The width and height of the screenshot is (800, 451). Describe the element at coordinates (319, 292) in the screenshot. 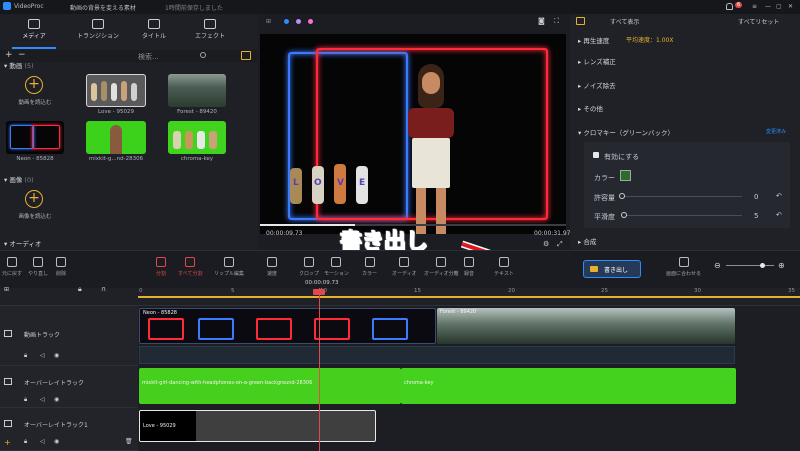

I see `playhead-handle` at that location.